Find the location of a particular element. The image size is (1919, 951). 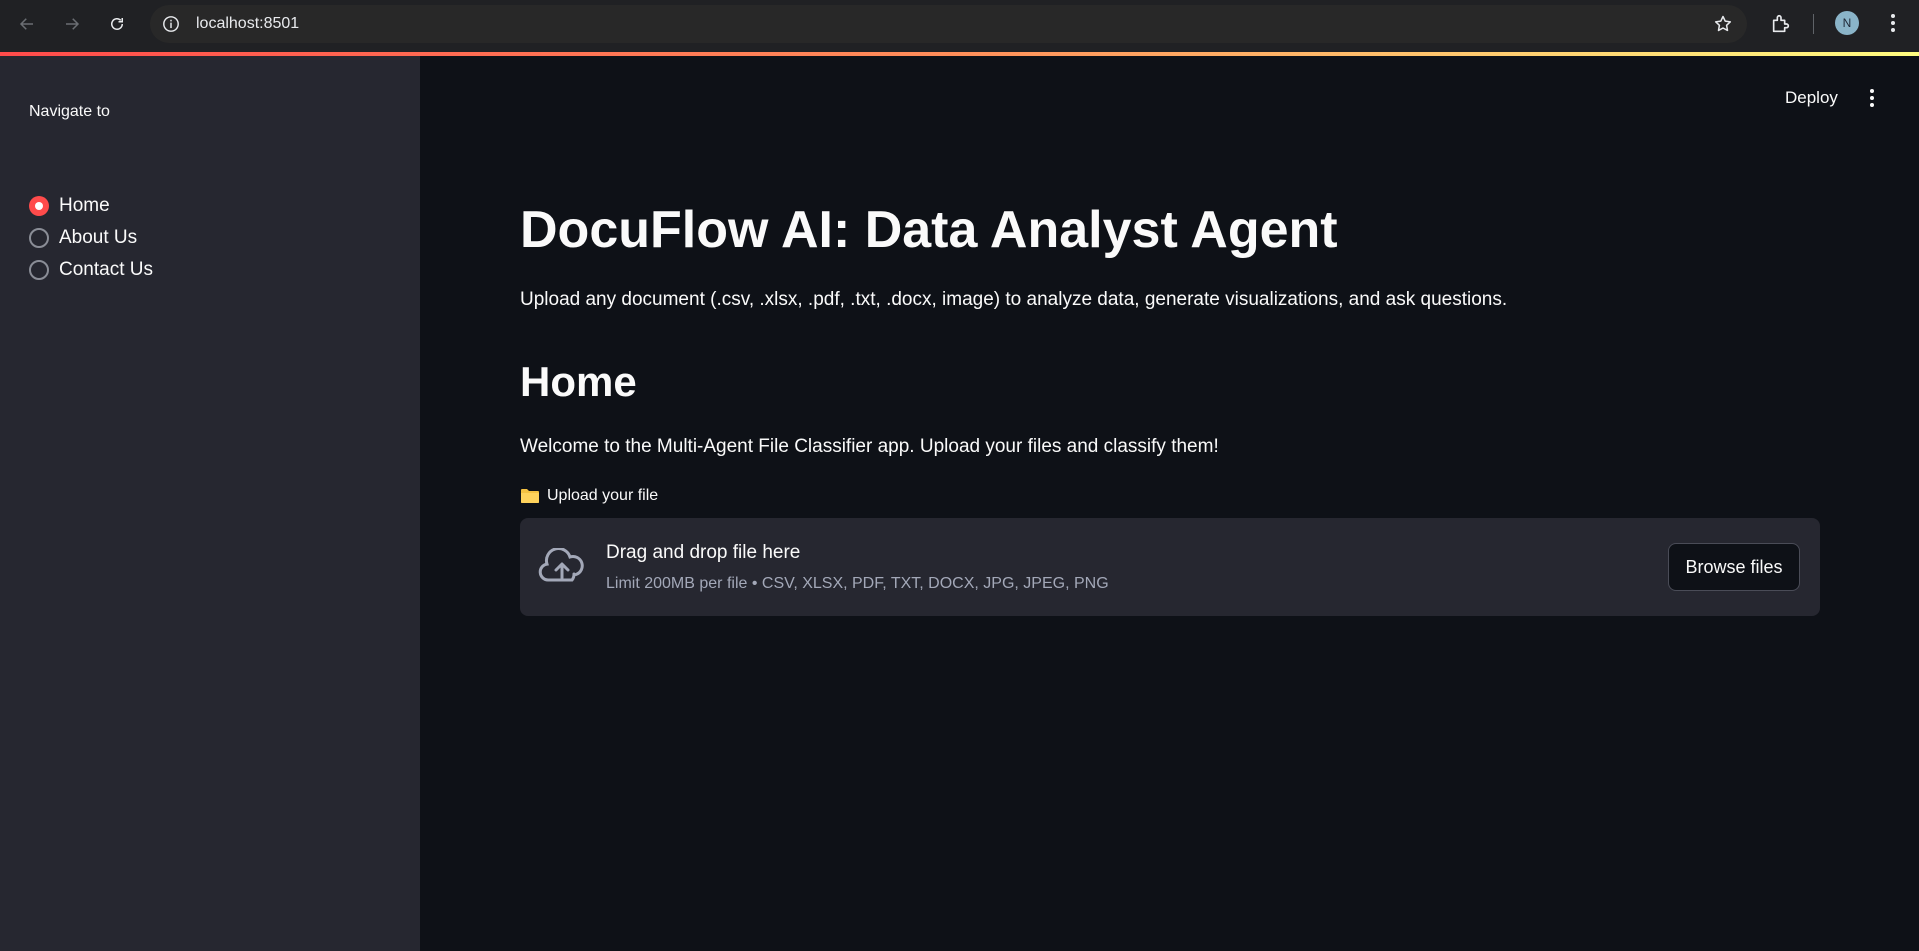

extensions-icon is located at coordinates (1781, 24).